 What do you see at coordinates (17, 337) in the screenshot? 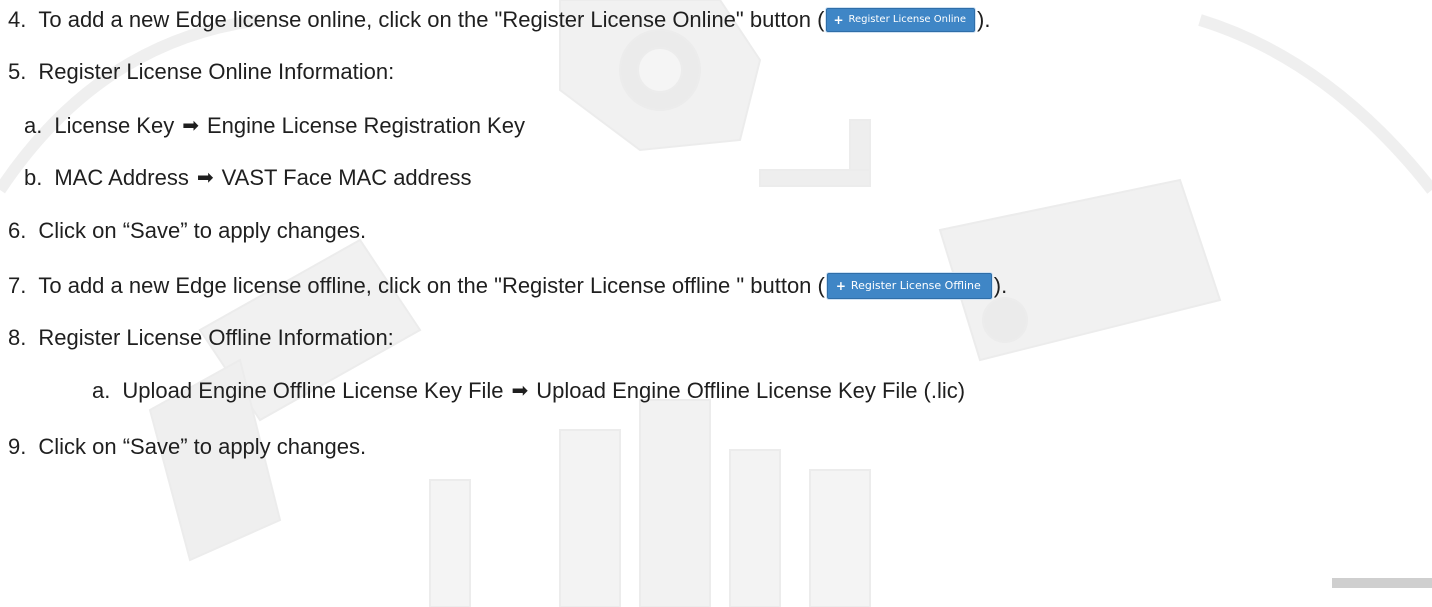
I see `step-number: 8.` at bounding box center [17, 337].